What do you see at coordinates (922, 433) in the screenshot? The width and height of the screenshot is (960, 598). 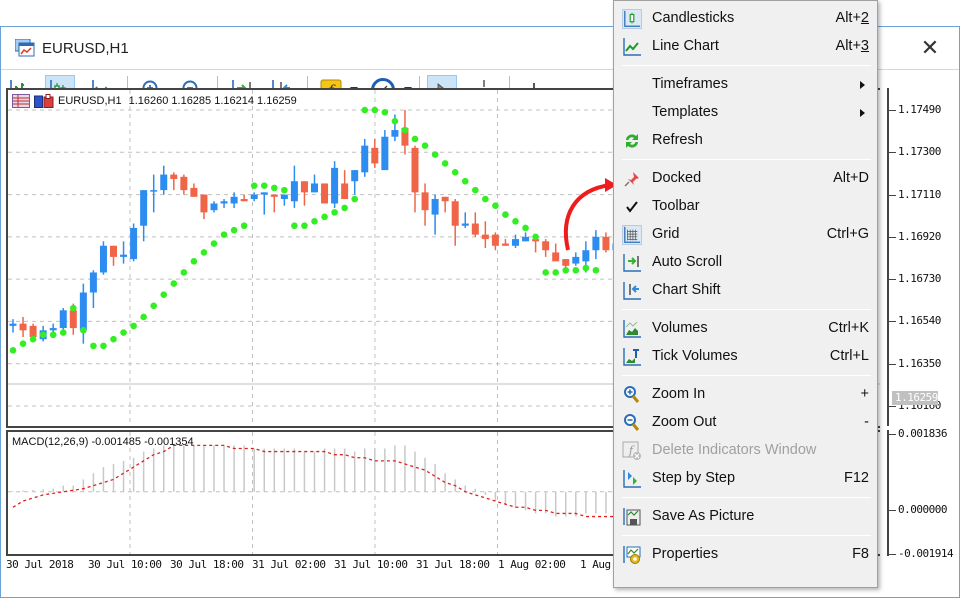 I see `macd-tick-label: 0.001836` at bounding box center [922, 433].